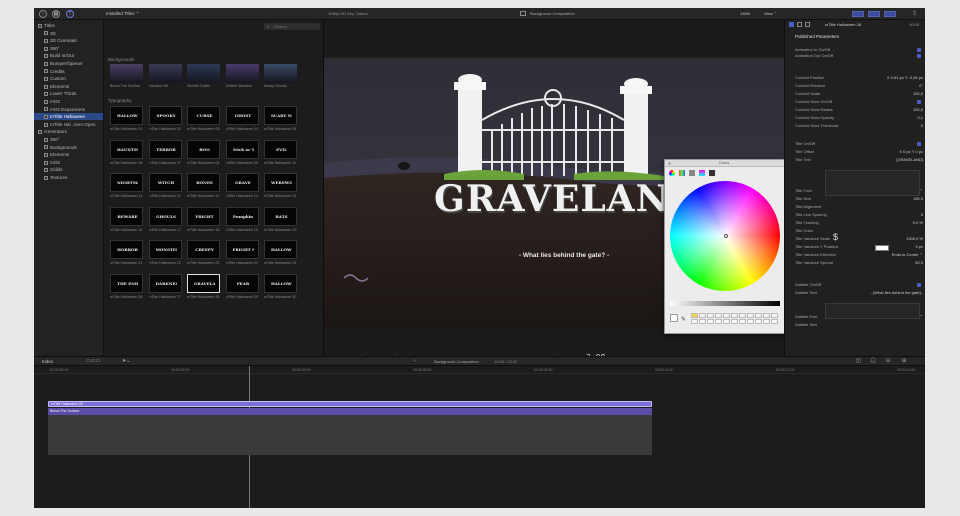  Describe the element at coordinates (858, 14) in the screenshot. I see `inspector-view-button` at that location.